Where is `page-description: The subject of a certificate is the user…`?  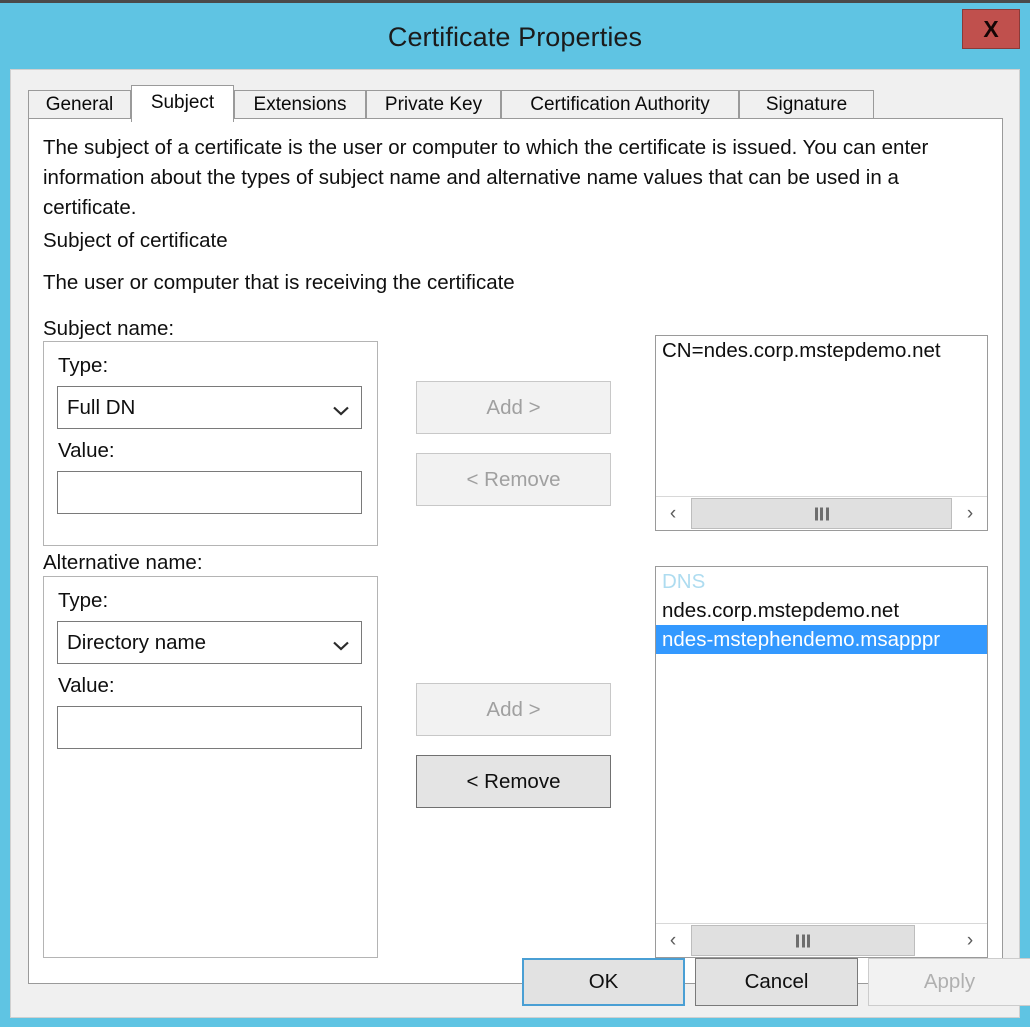 page-description: The subject of a certificate is the user… is located at coordinates (486, 177).